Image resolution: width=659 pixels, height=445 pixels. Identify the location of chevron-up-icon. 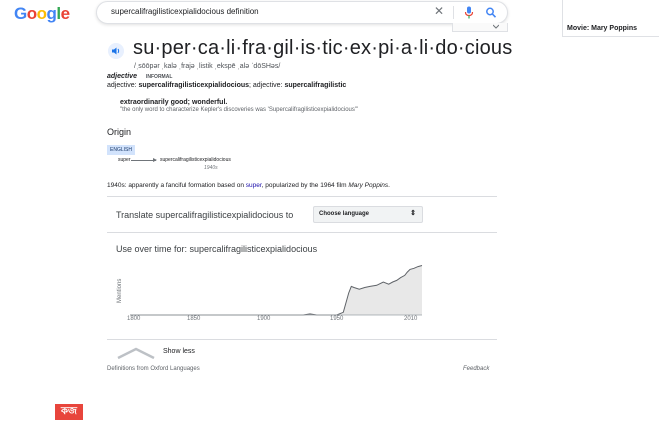
(136, 353).